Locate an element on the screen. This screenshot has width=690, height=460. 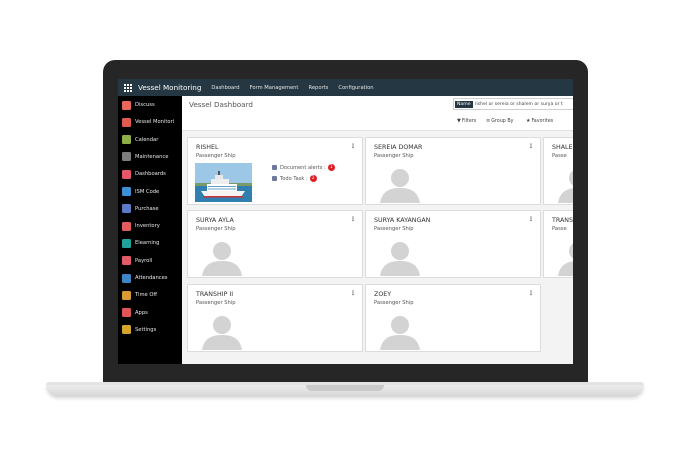
sidebar-item-time-off: Time Off is located at coordinates (139, 295).